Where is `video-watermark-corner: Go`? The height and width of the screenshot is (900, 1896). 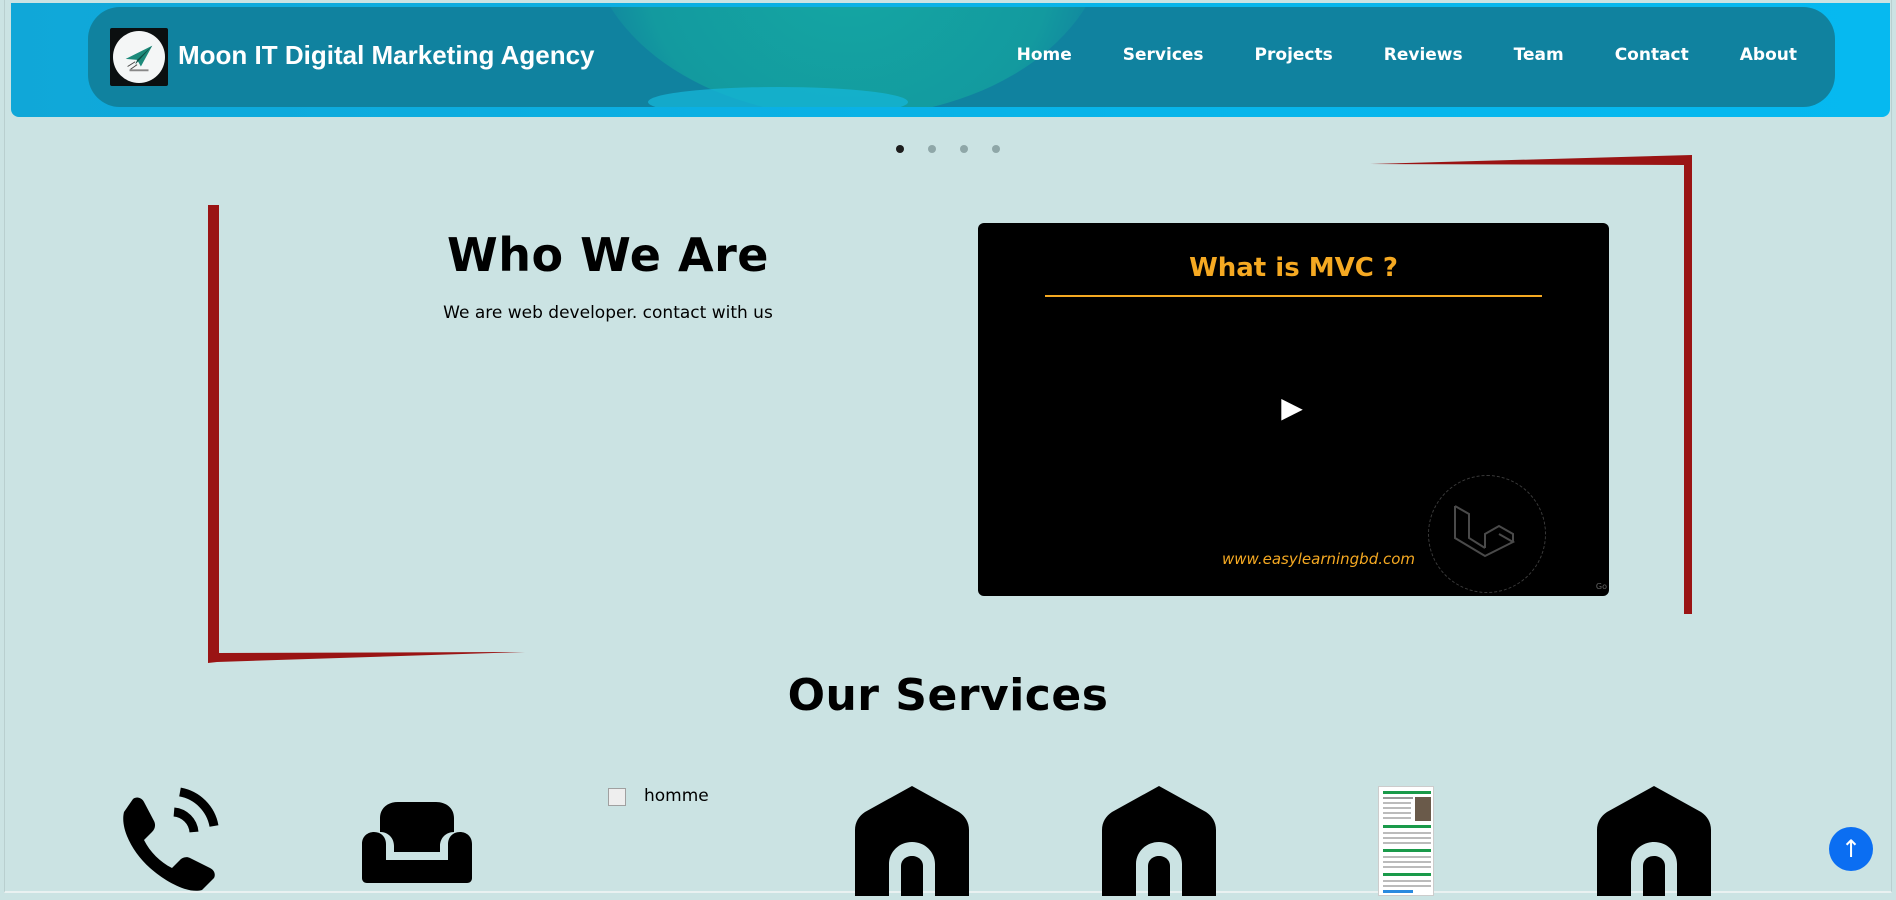 video-watermark-corner: Go is located at coordinates (1601, 586).